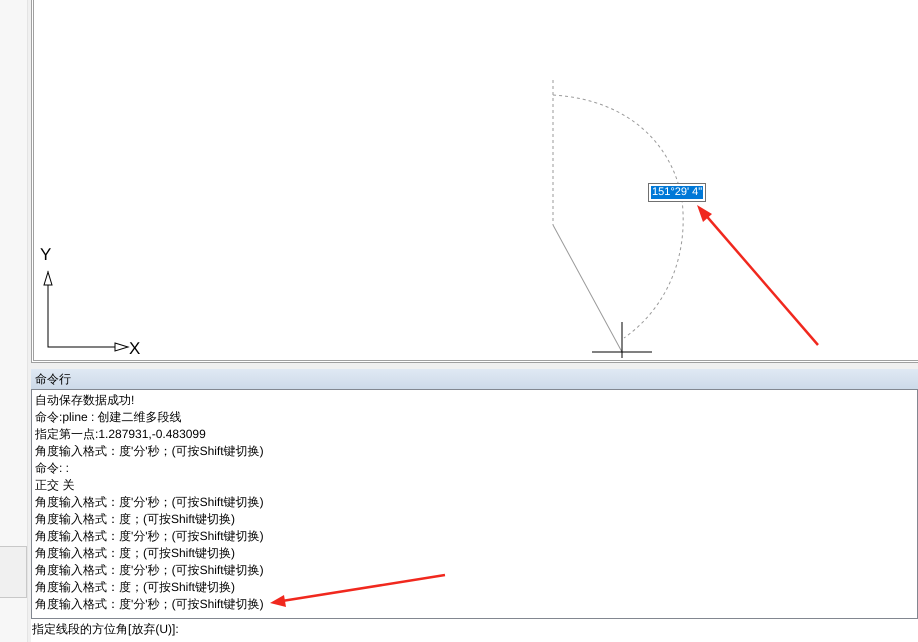 This screenshot has width=918, height=642. I want to click on angle-input-field: 151°29' 4", so click(677, 192).